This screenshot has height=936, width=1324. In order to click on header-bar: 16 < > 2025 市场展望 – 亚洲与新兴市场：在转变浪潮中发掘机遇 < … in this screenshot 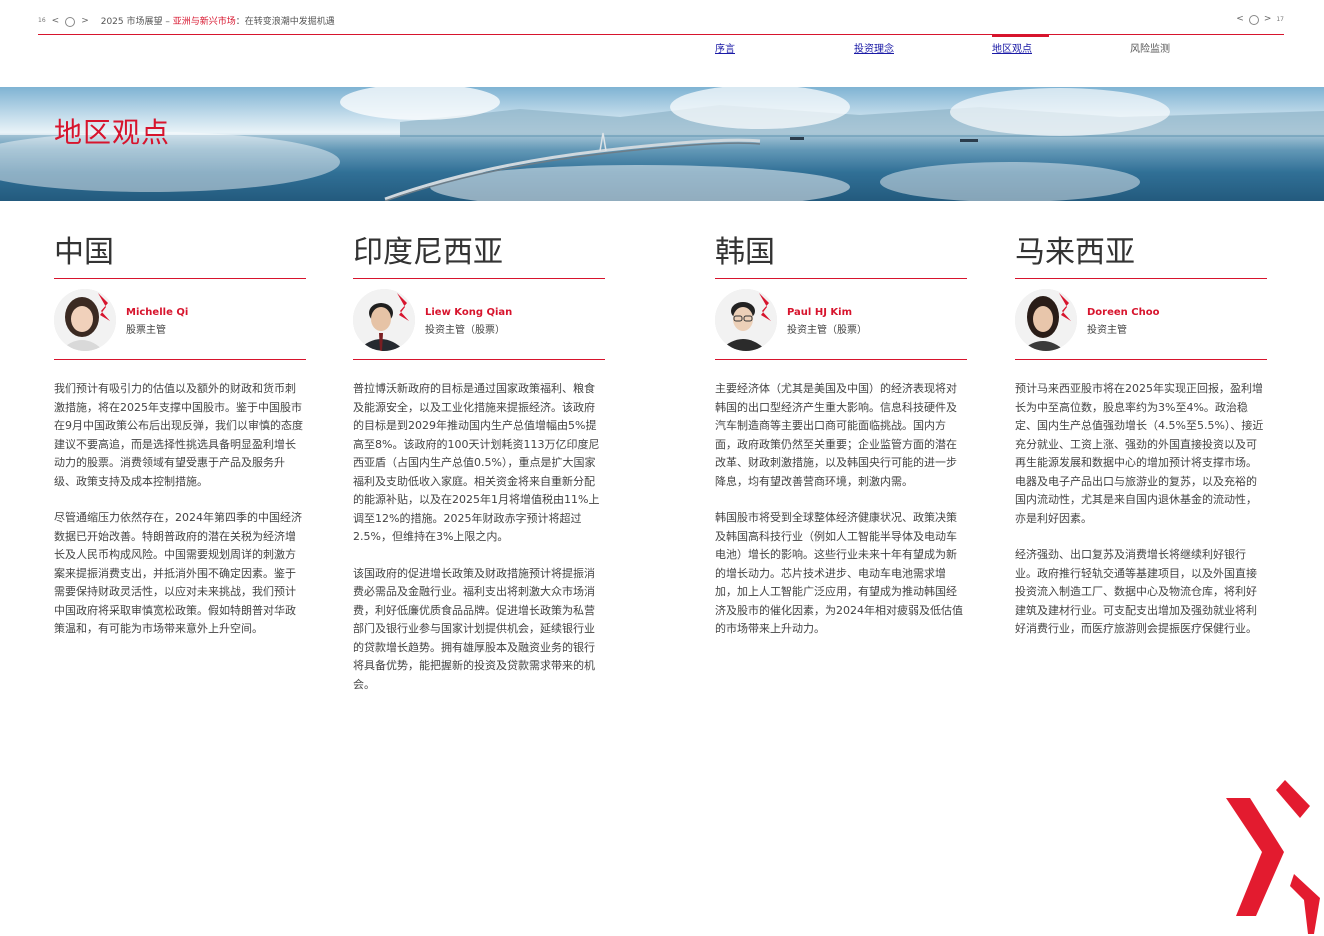, I will do `click(661, 22)`.